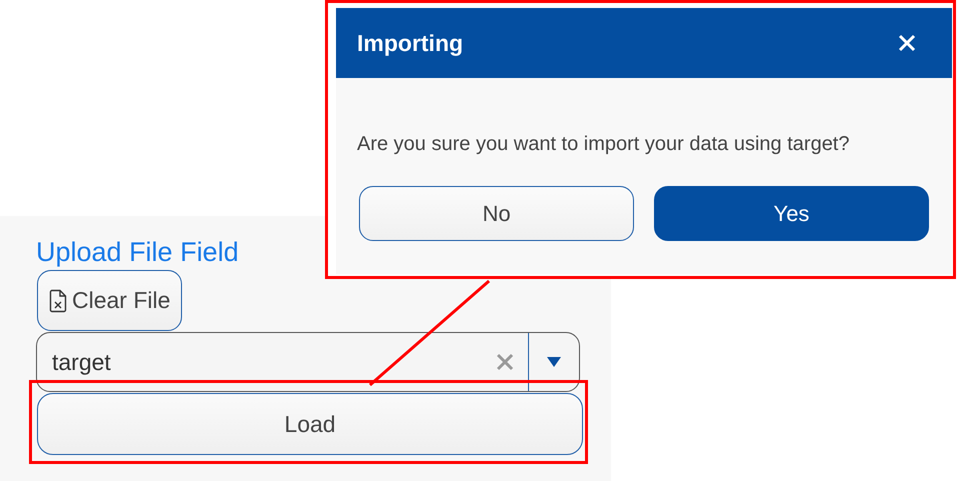 This screenshot has height=481, width=962. What do you see at coordinates (505, 362) in the screenshot?
I see `clear-icon` at bounding box center [505, 362].